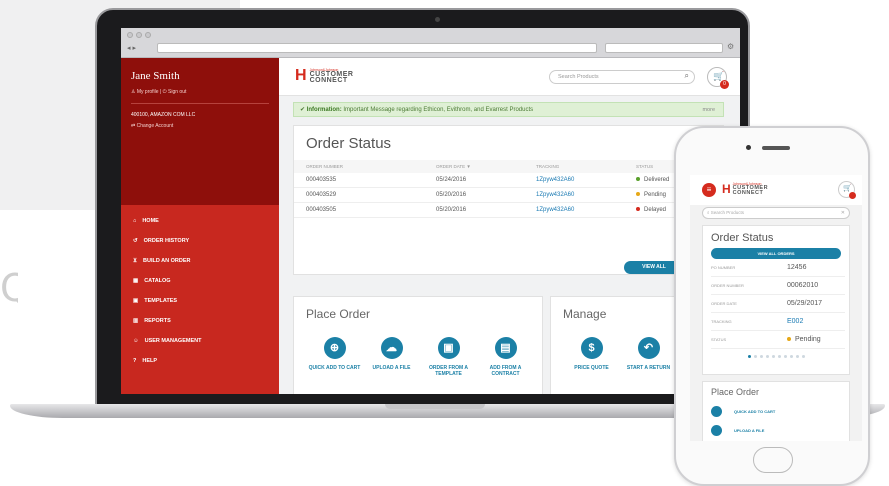  What do you see at coordinates (200, 221) in the screenshot?
I see `sidebar-item-home: ⌂ HOME` at bounding box center [200, 221].